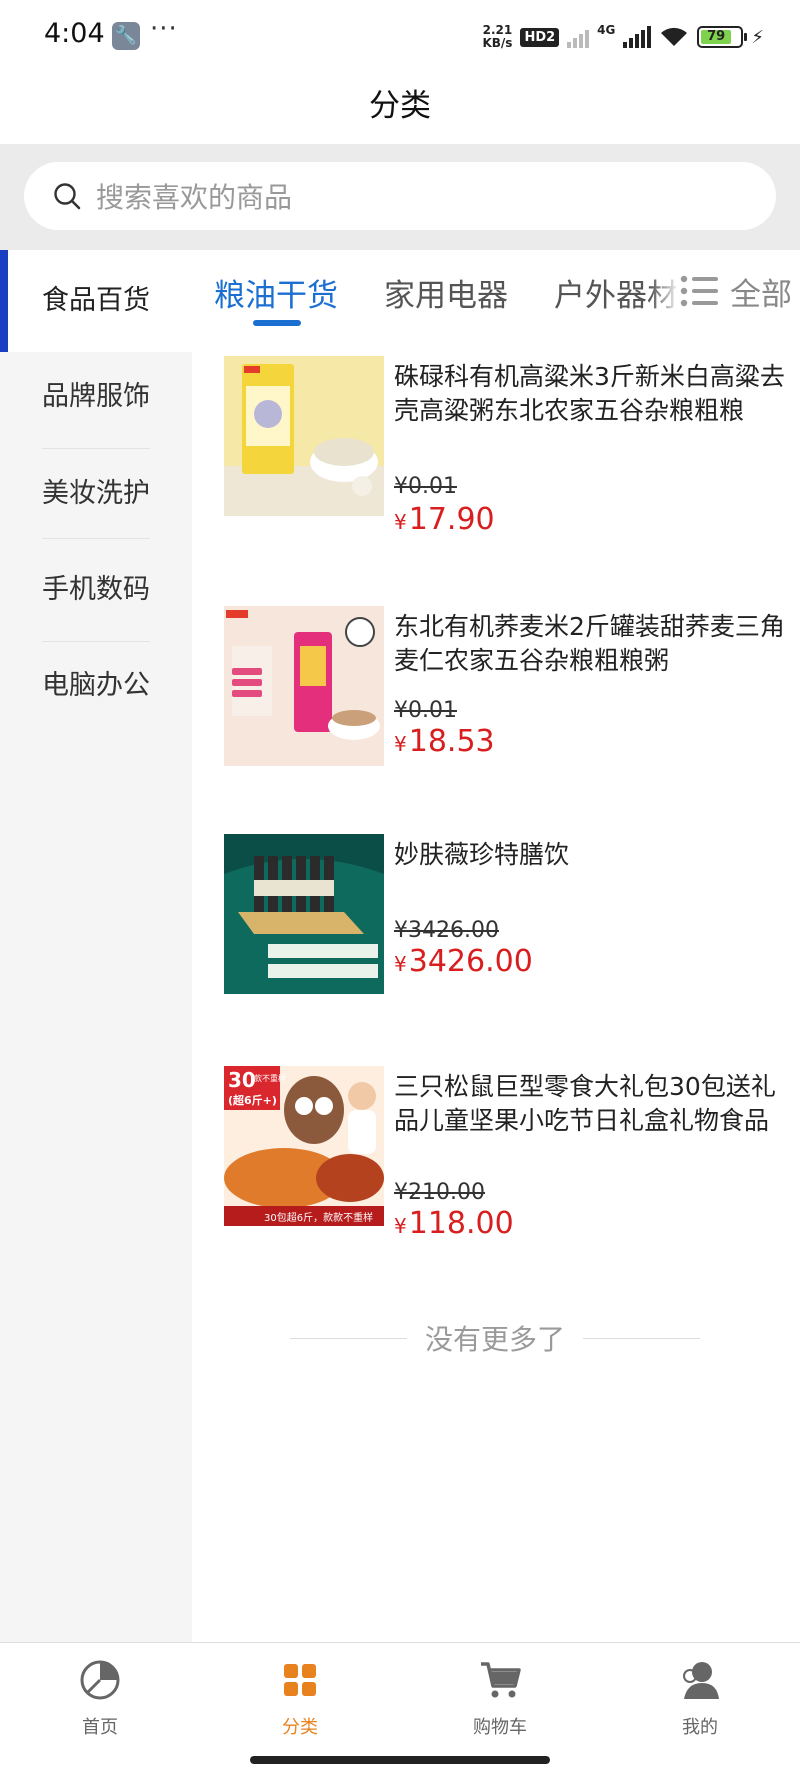 The image size is (800, 1778). I want to click on status-bar: 4:04 🔧 ··· 2.21 KB/s HD2 4G 79 ⚡, so click(400, 34).